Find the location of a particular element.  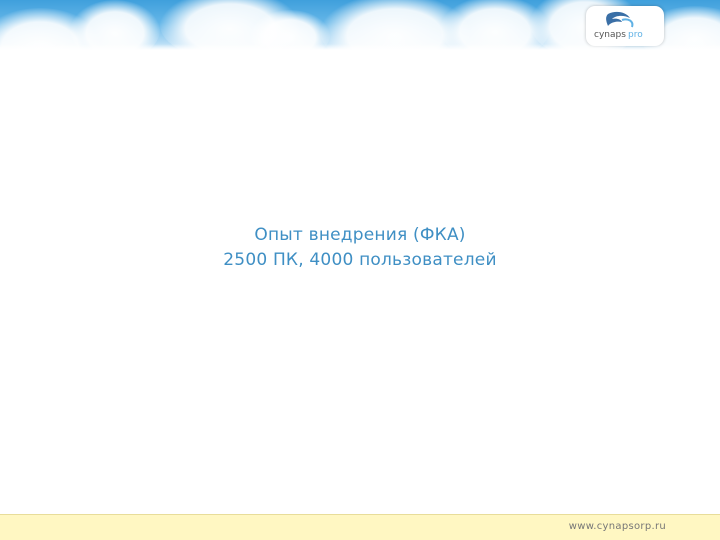

slide-line-2: 2500 ПК, 4000 пользователей is located at coordinates (360, 260).